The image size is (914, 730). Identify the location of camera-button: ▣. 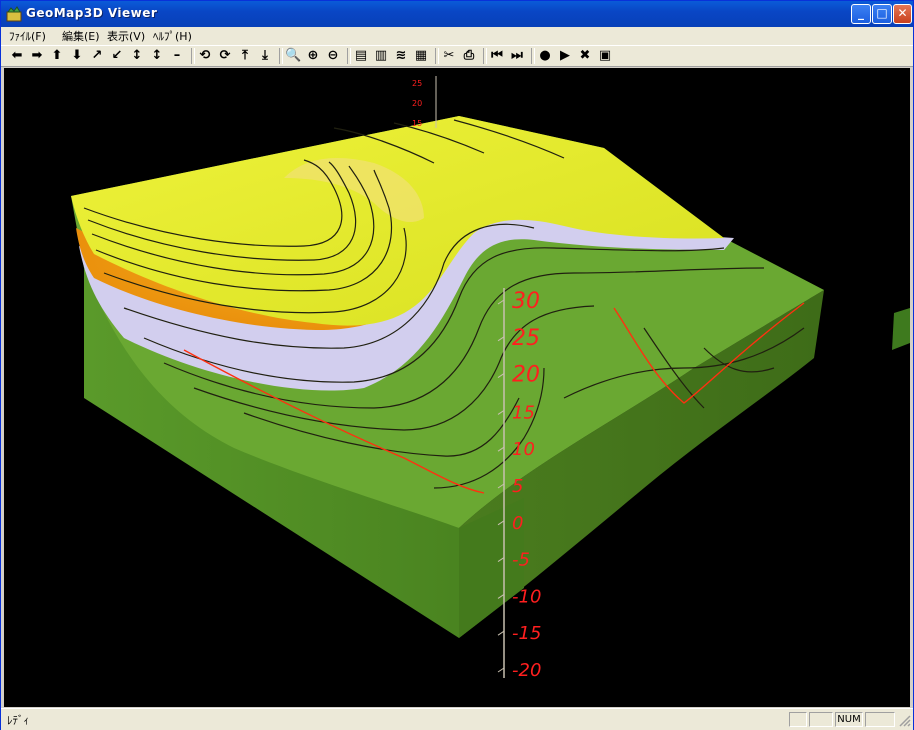
(605, 56).